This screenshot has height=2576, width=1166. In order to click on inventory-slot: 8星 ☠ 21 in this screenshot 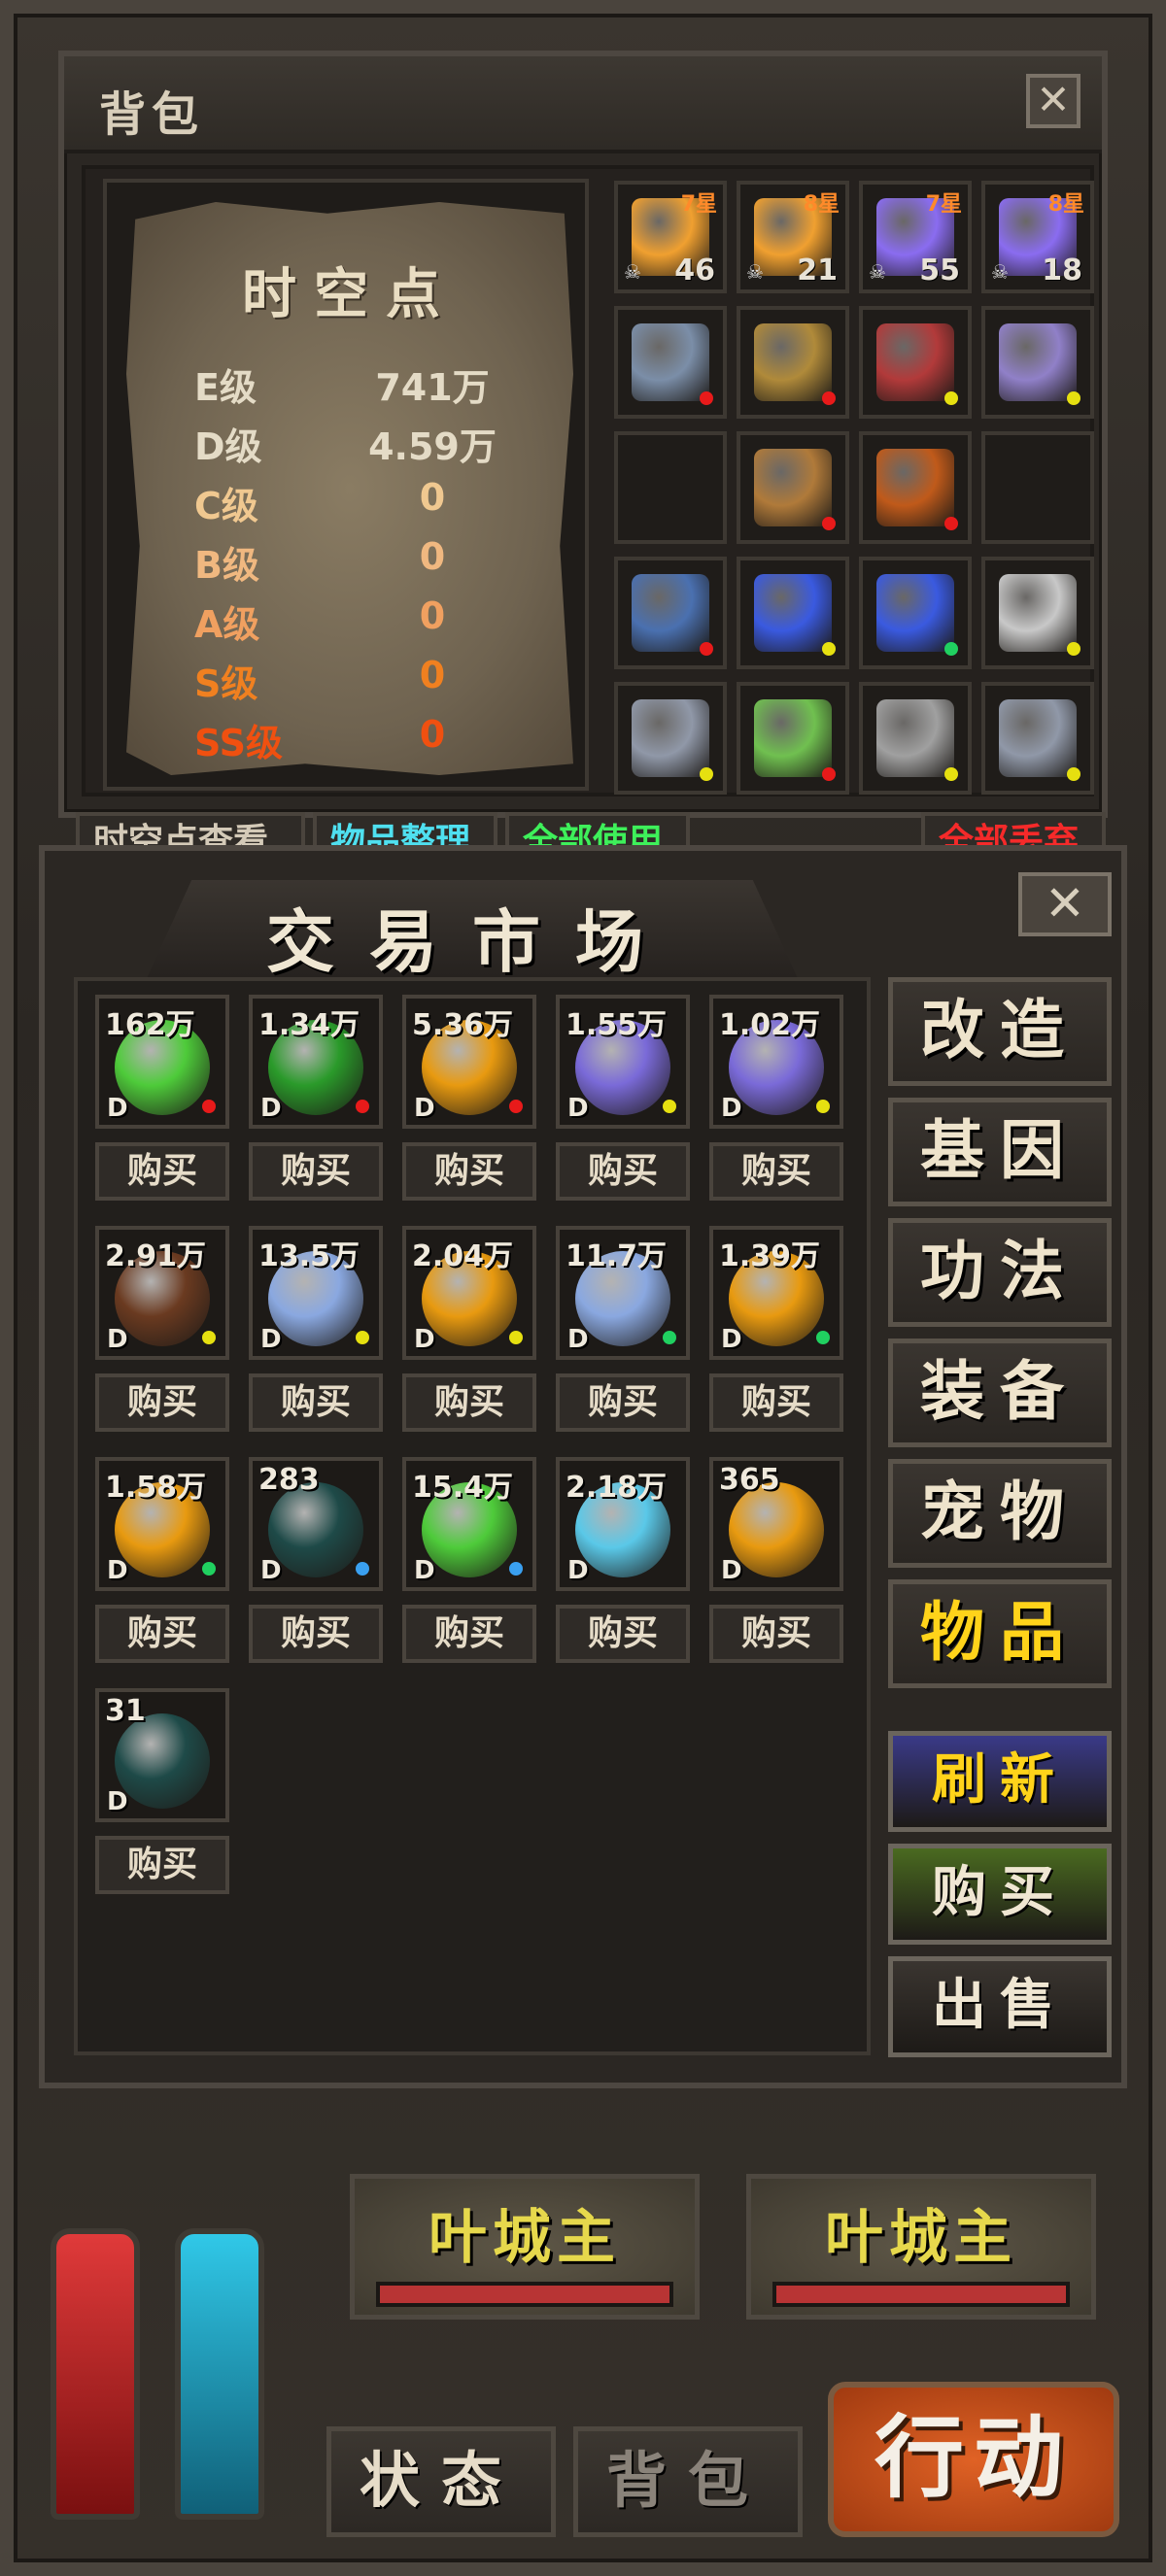, I will do `click(793, 237)`.